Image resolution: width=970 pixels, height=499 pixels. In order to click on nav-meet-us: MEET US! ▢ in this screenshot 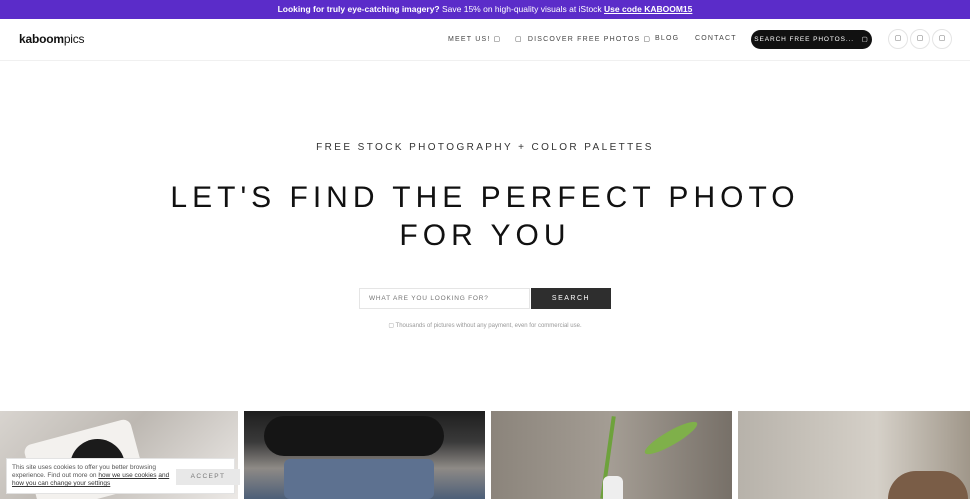, I will do `click(474, 39)`.